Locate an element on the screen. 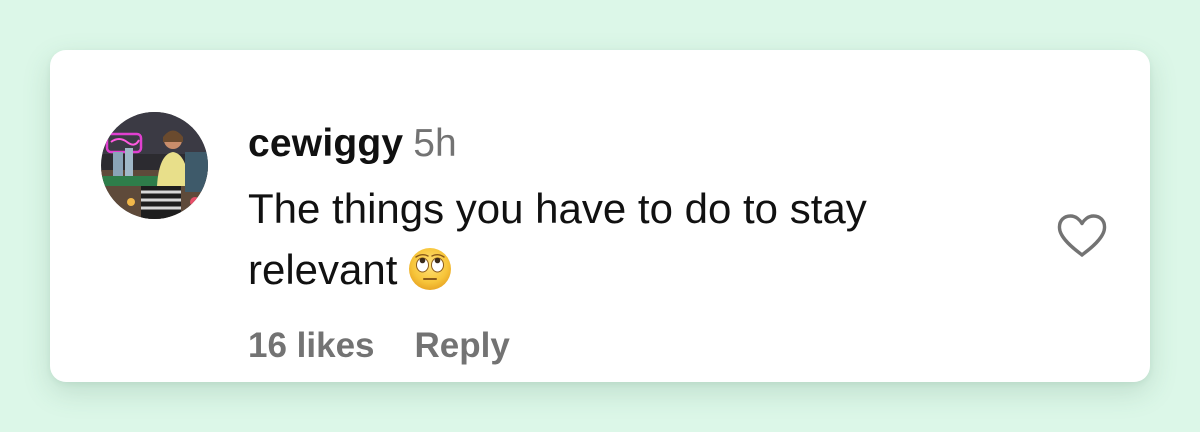  like-button is located at coordinates (1082, 236).